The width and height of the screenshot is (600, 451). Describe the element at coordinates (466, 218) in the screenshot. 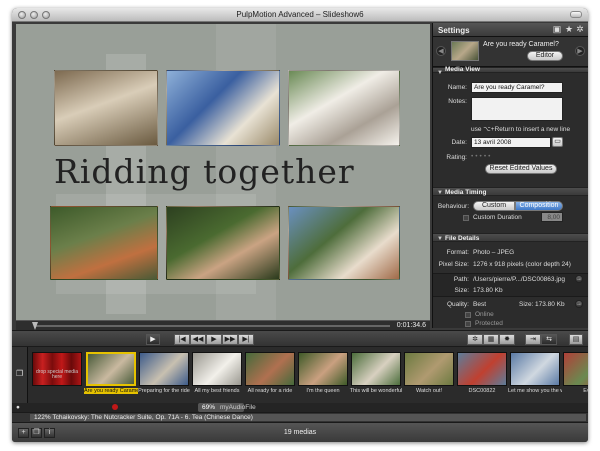

I see `custom-duration-checkbox` at that location.